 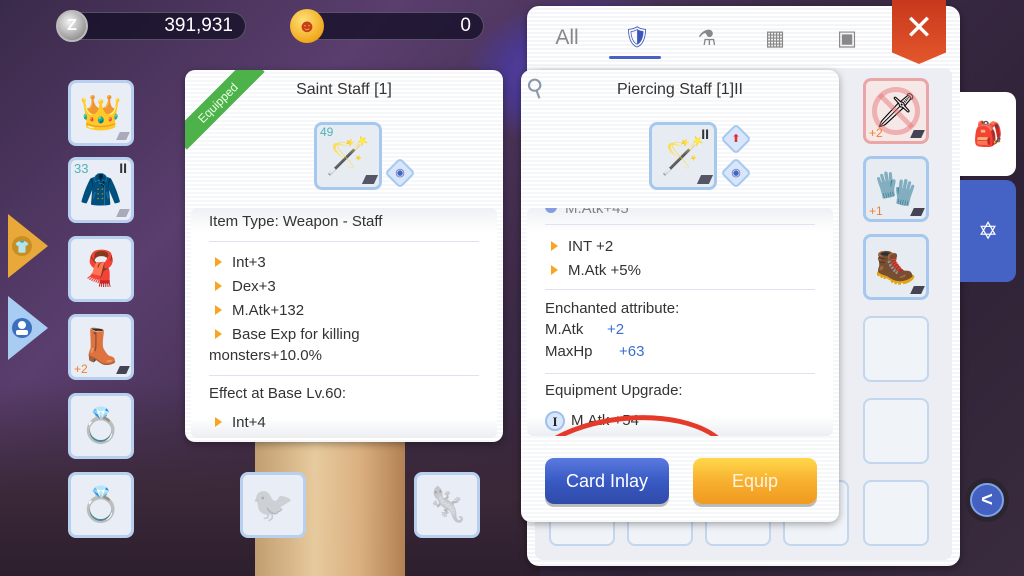 I want to click on collapse-button: <, so click(x=987, y=500).